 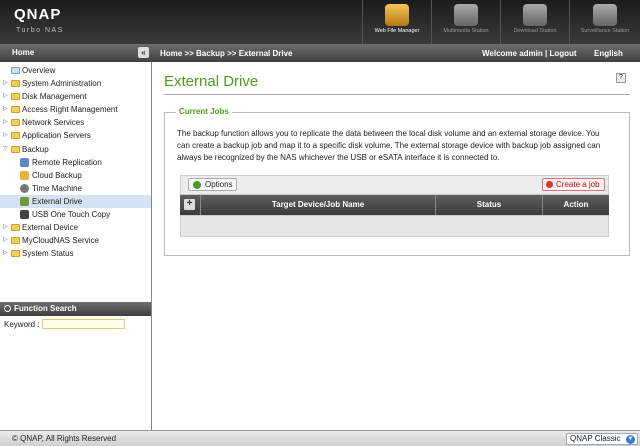 I want to click on sidebar-item-access-right-management: ▷ Access Right Management, so click(x=75, y=109).